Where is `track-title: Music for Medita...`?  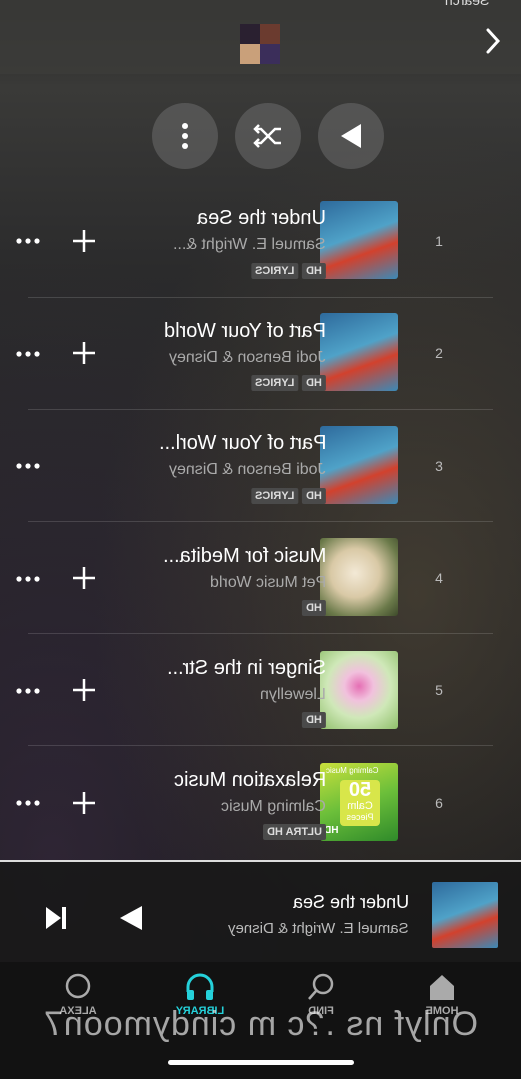
track-title: Music for Medita... is located at coordinates (244, 556).